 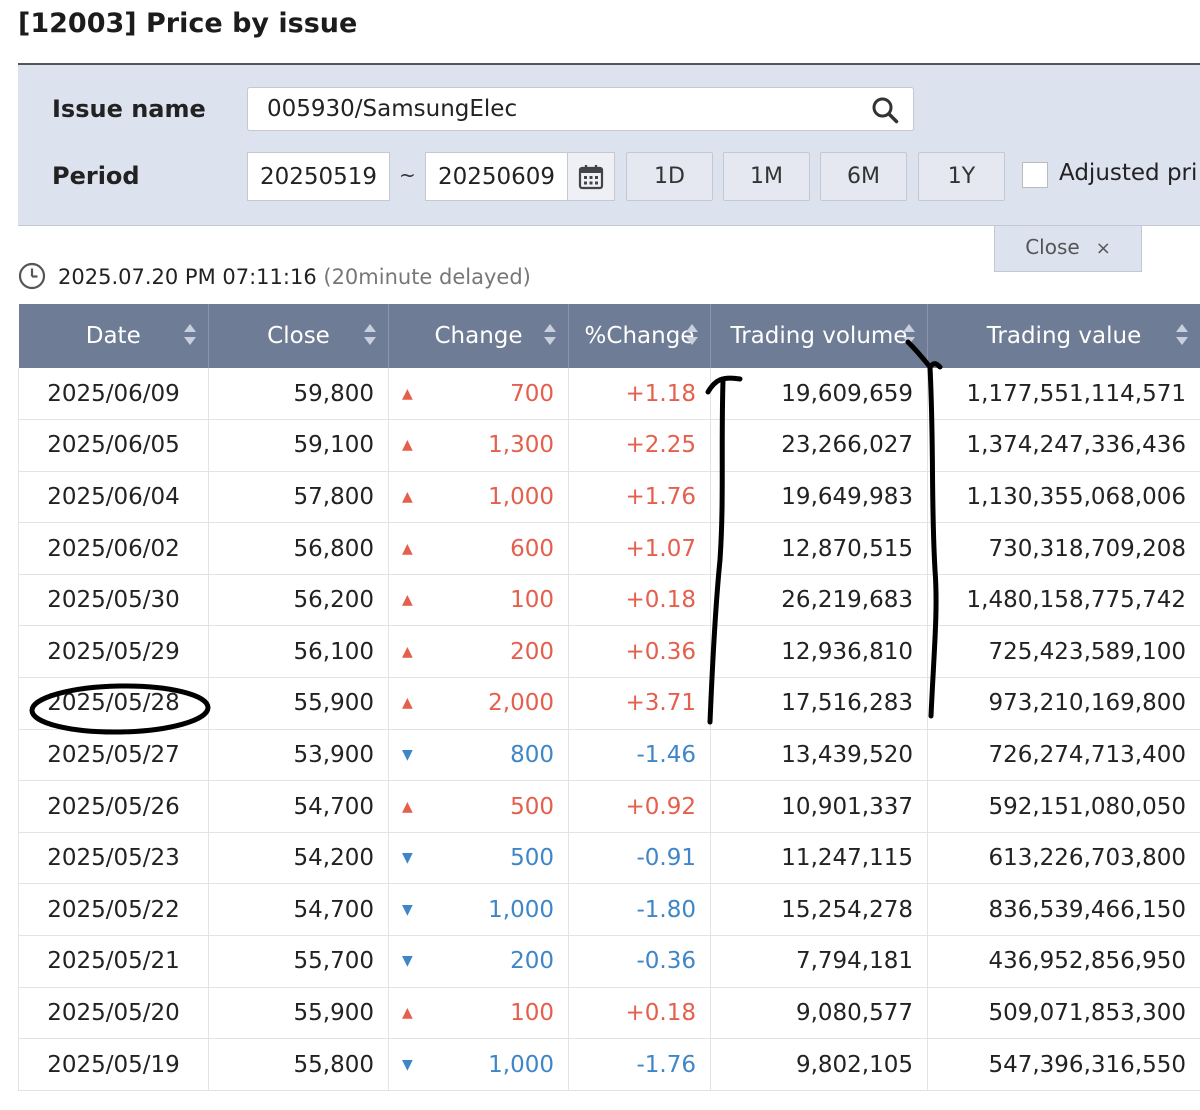 What do you see at coordinates (113, 806) in the screenshot?
I see `cell-date: 2025/05/26` at bounding box center [113, 806].